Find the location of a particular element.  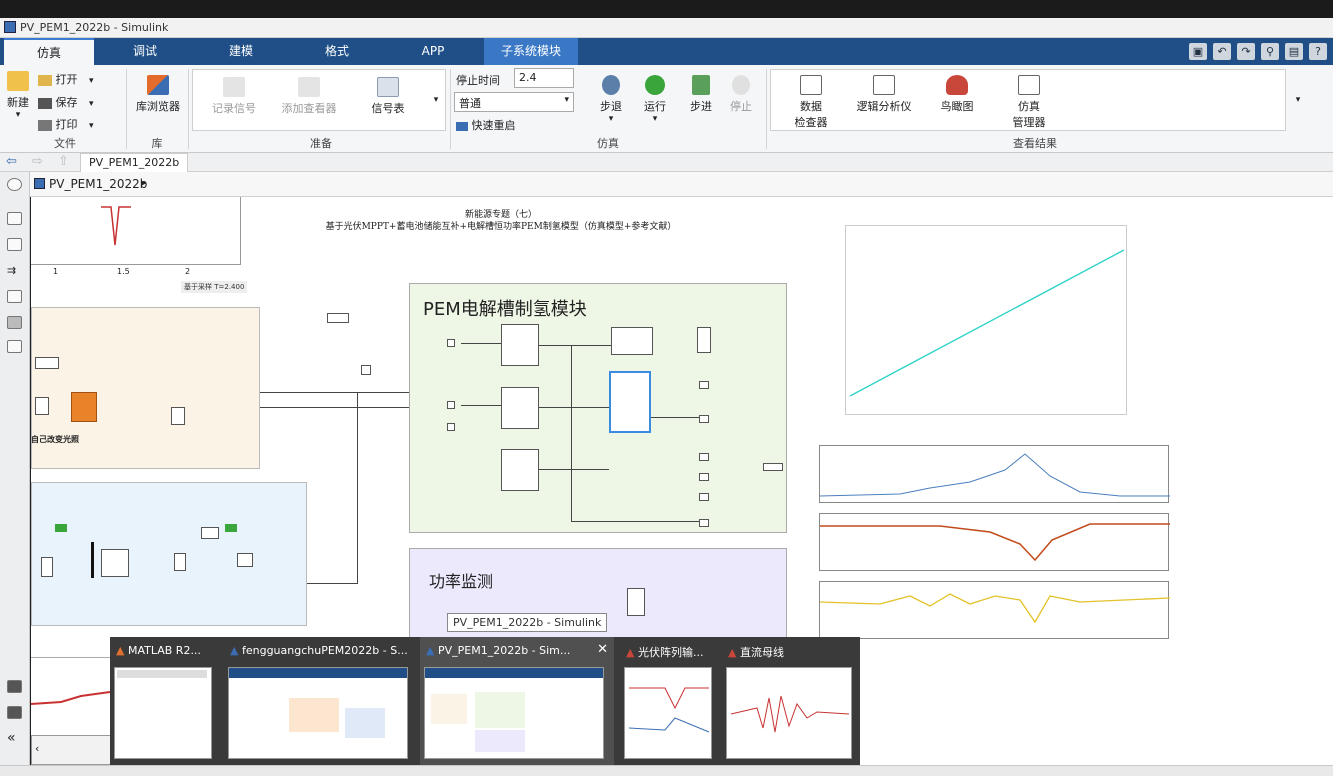

fast-restart-toggle: 快速重启 is located at coordinates (491, 125).